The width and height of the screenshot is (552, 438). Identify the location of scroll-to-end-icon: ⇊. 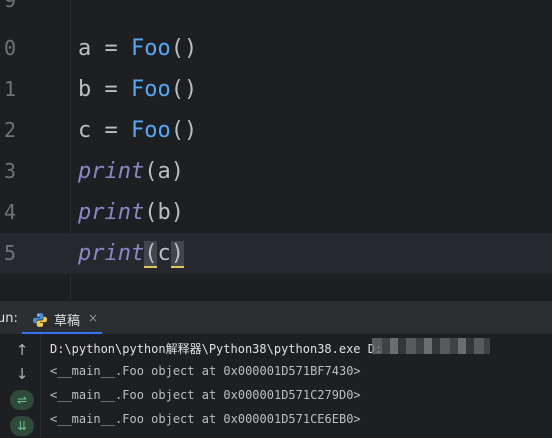
(22, 426).